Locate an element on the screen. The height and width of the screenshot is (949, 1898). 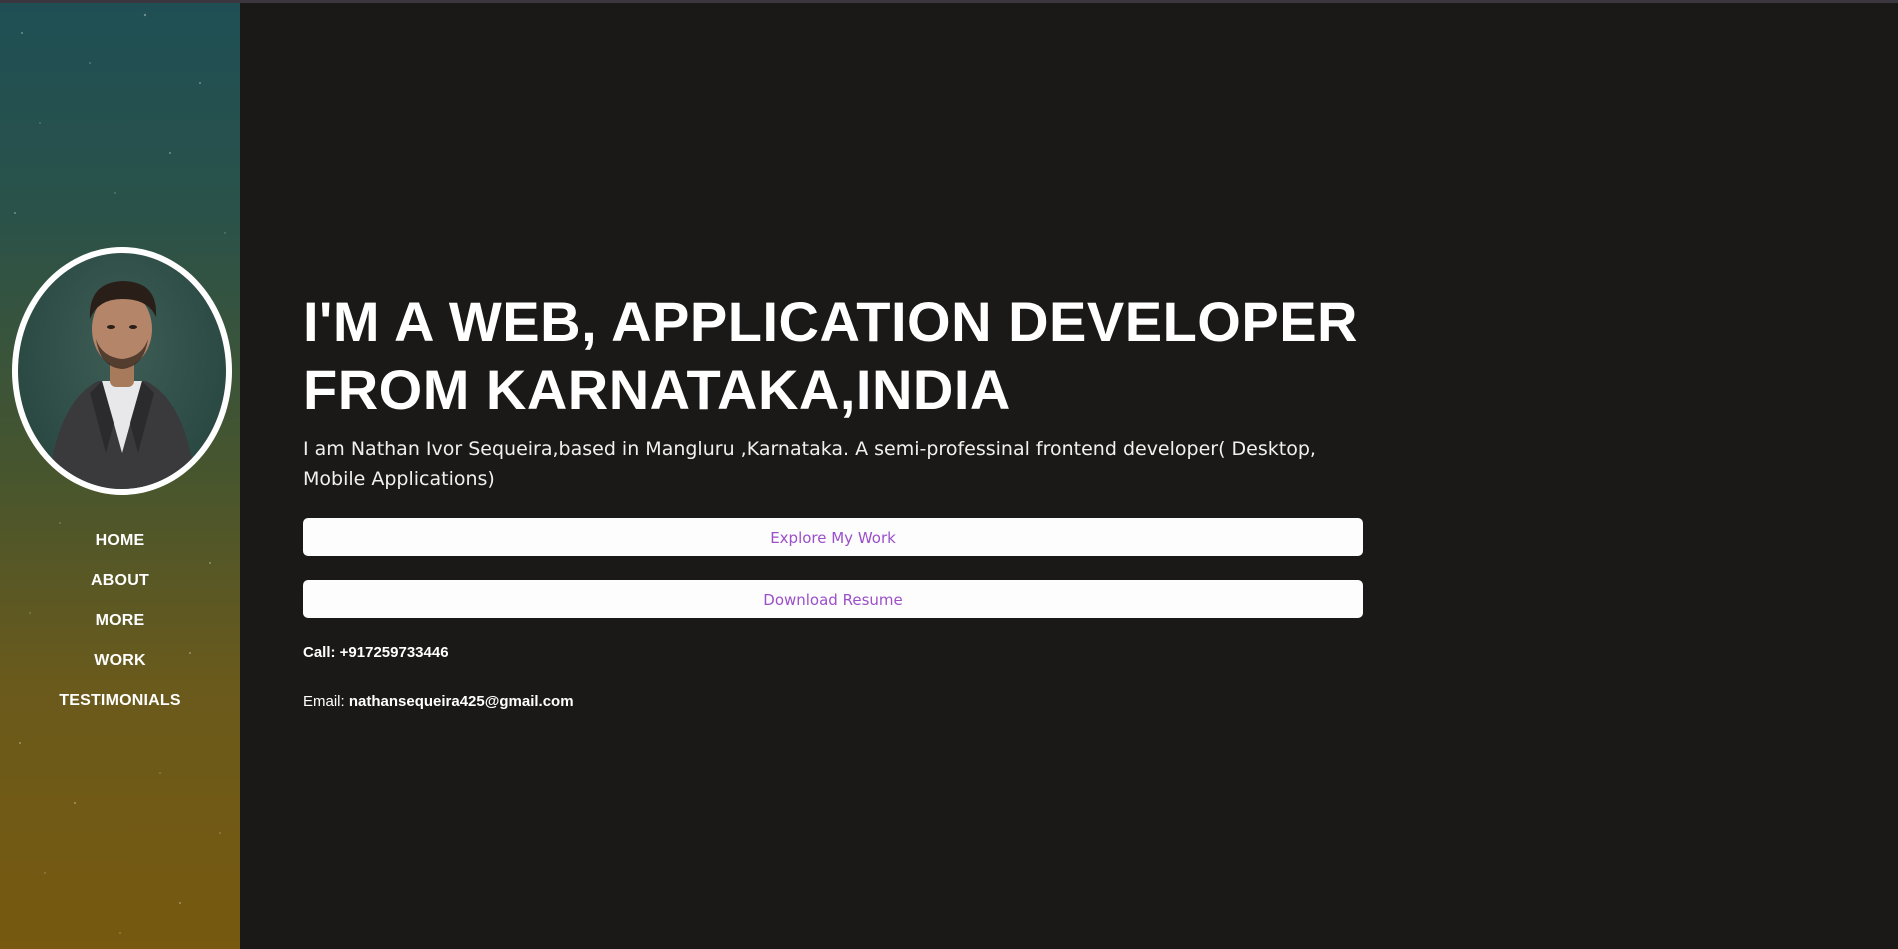
nav-item-home: HOME is located at coordinates (120, 547).